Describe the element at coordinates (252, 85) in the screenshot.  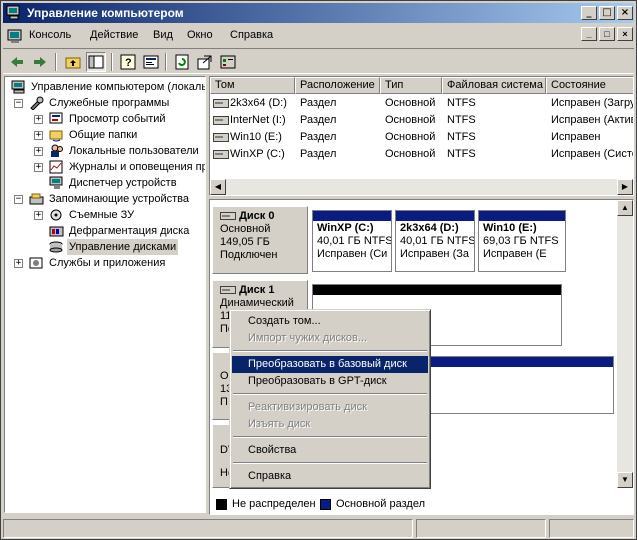
I see `column-header-volume: Том` at that location.